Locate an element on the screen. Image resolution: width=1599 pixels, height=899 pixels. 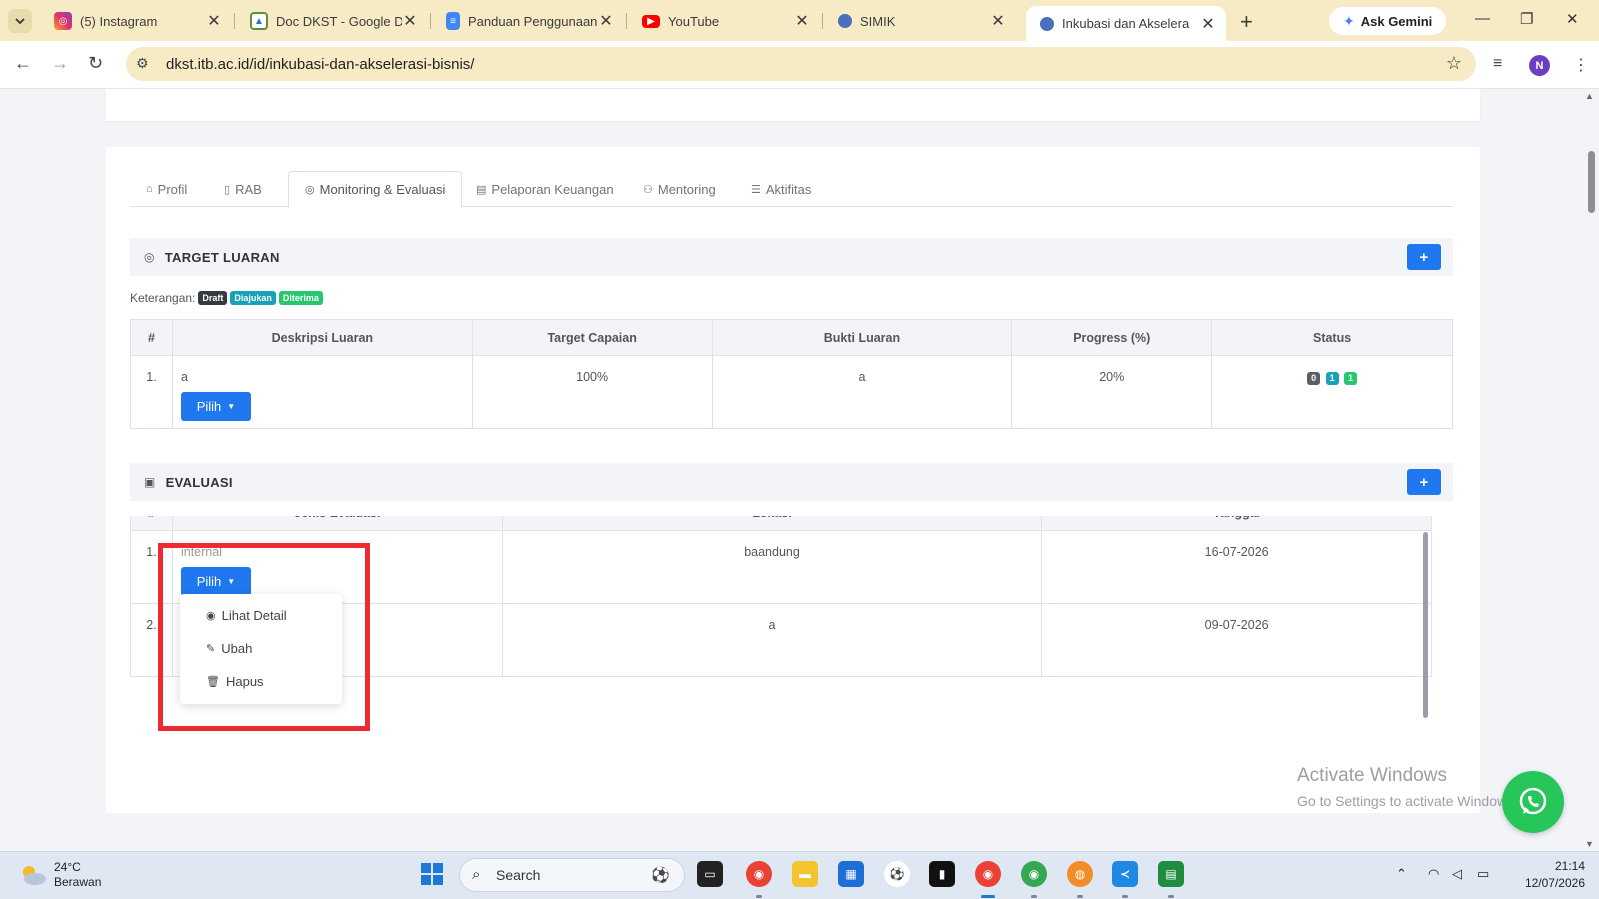
bookmark-star-icon: ☆ is located at coordinates (1454, 63).